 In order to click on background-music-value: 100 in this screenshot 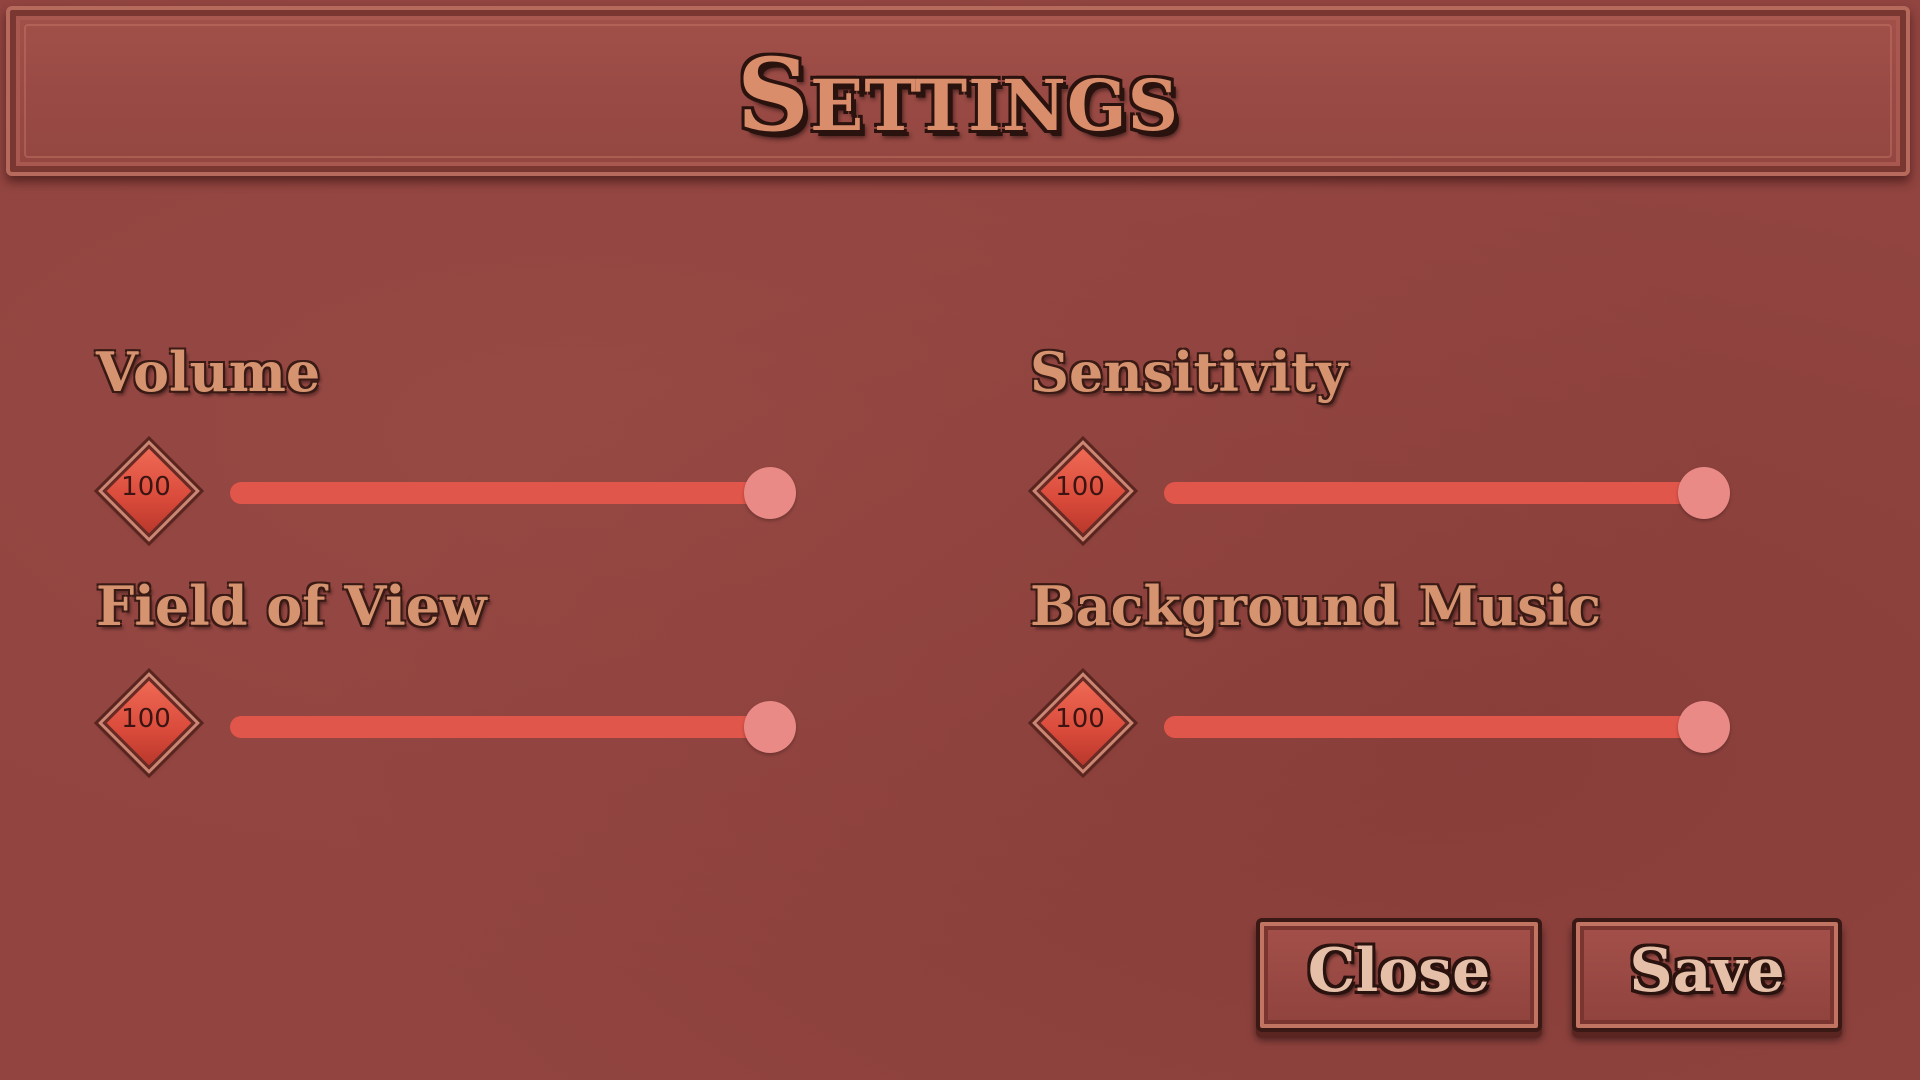, I will do `click(1080, 719)`.